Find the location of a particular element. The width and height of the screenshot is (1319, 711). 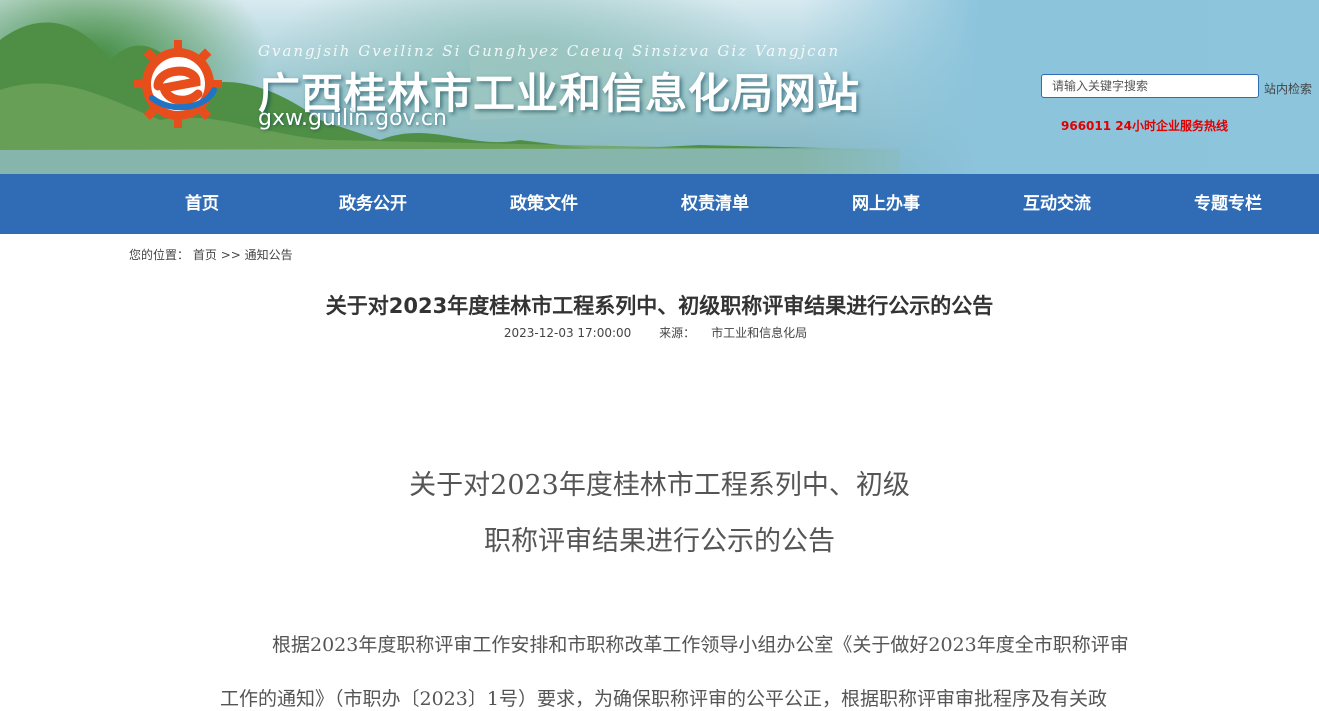

main-nav: 首页 政务公开 政策文件 权责清单 网上办事 互动交流 专题专栏 is located at coordinates (659, 204).